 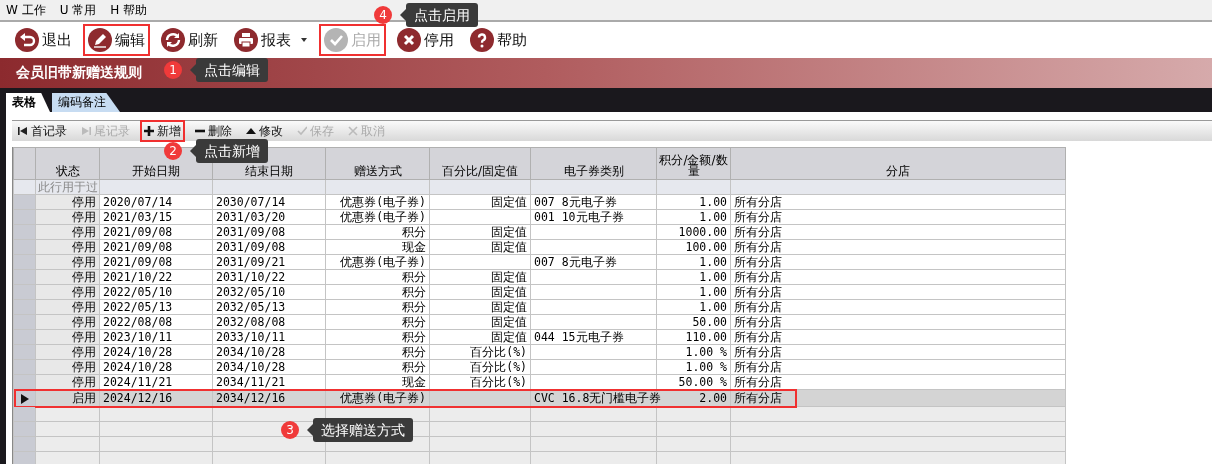 I want to click on pencil-icon, so click(x=100, y=40).